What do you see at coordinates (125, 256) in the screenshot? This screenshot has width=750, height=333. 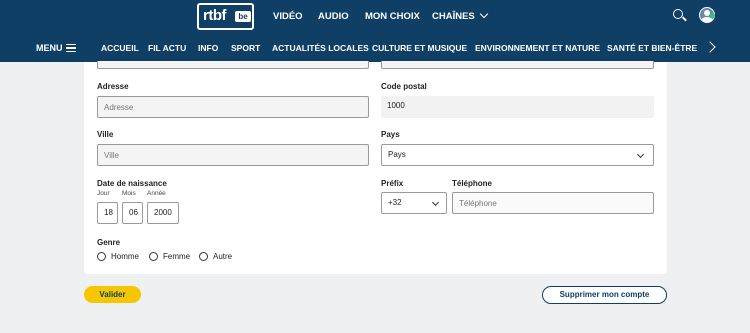 I see `gender-label-homme: Homme` at bounding box center [125, 256].